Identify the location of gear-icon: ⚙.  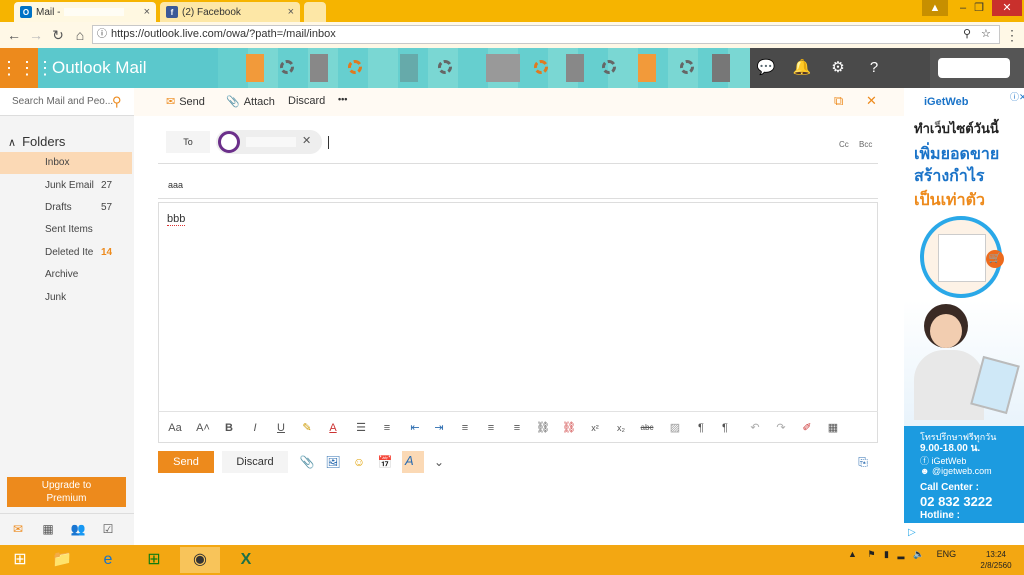
(838, 68).